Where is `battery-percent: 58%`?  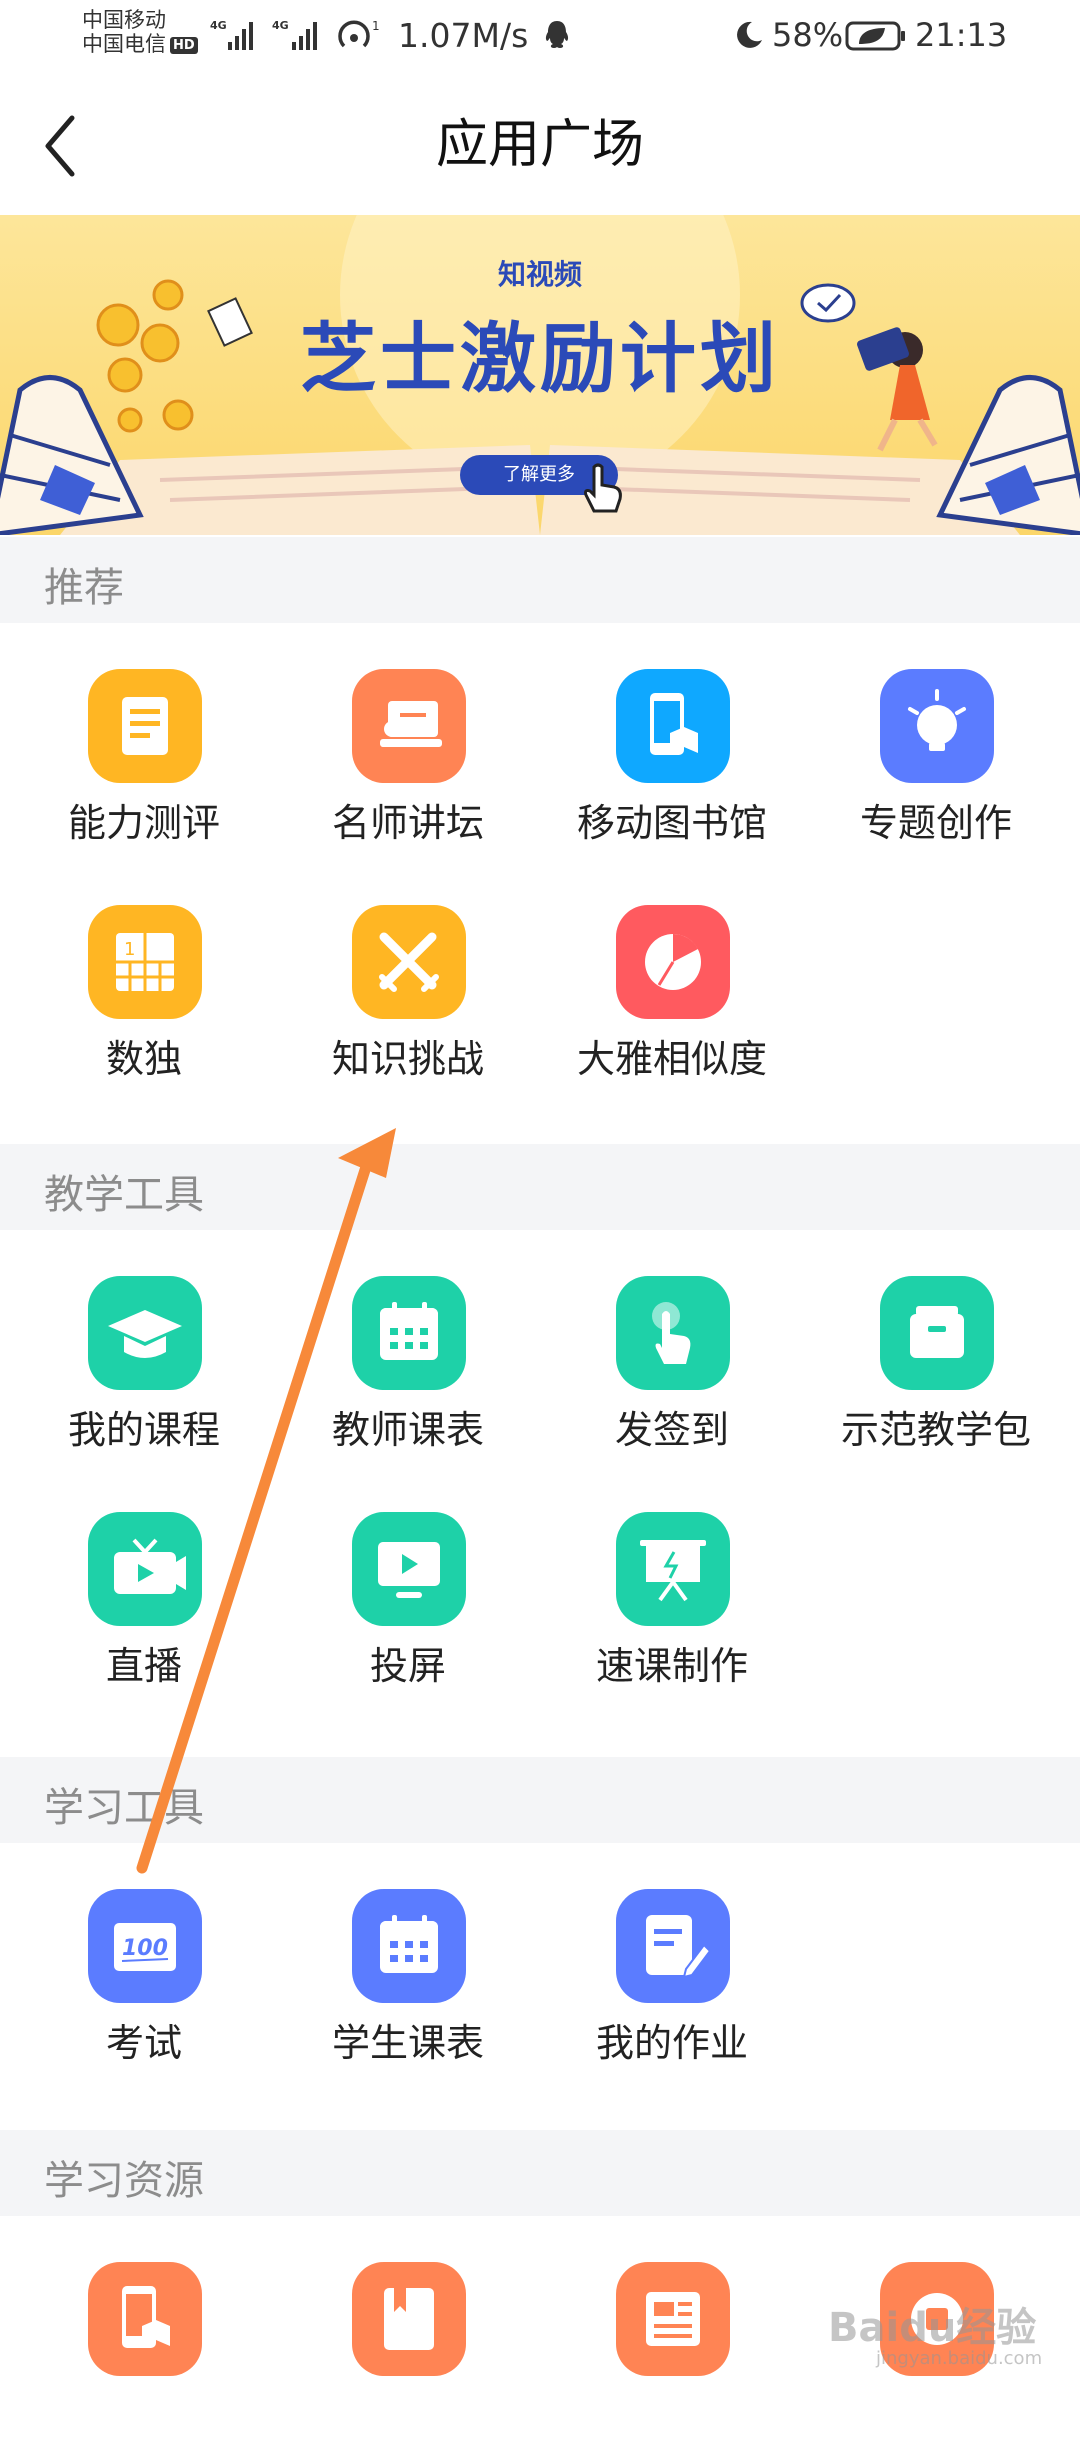 battery-percent: 58% is located at coordinates (808, 35).